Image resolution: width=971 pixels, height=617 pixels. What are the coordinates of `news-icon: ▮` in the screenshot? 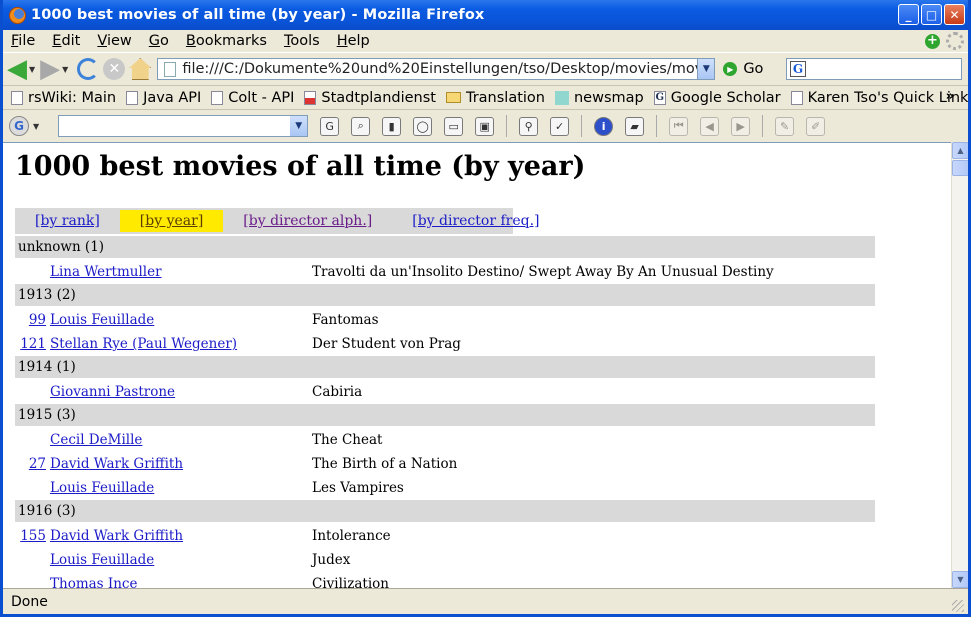 It's located at (392, 126).